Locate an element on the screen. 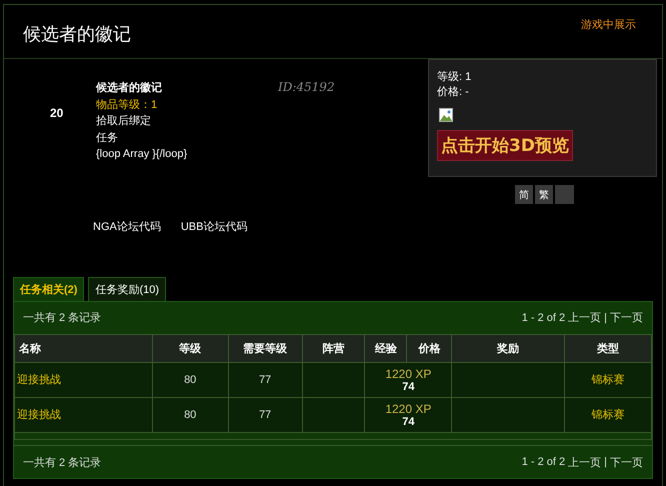 The width and height of the screenshot is (666, 486). page-title: 候选者的徽记 is located at coordinates (77, 33).